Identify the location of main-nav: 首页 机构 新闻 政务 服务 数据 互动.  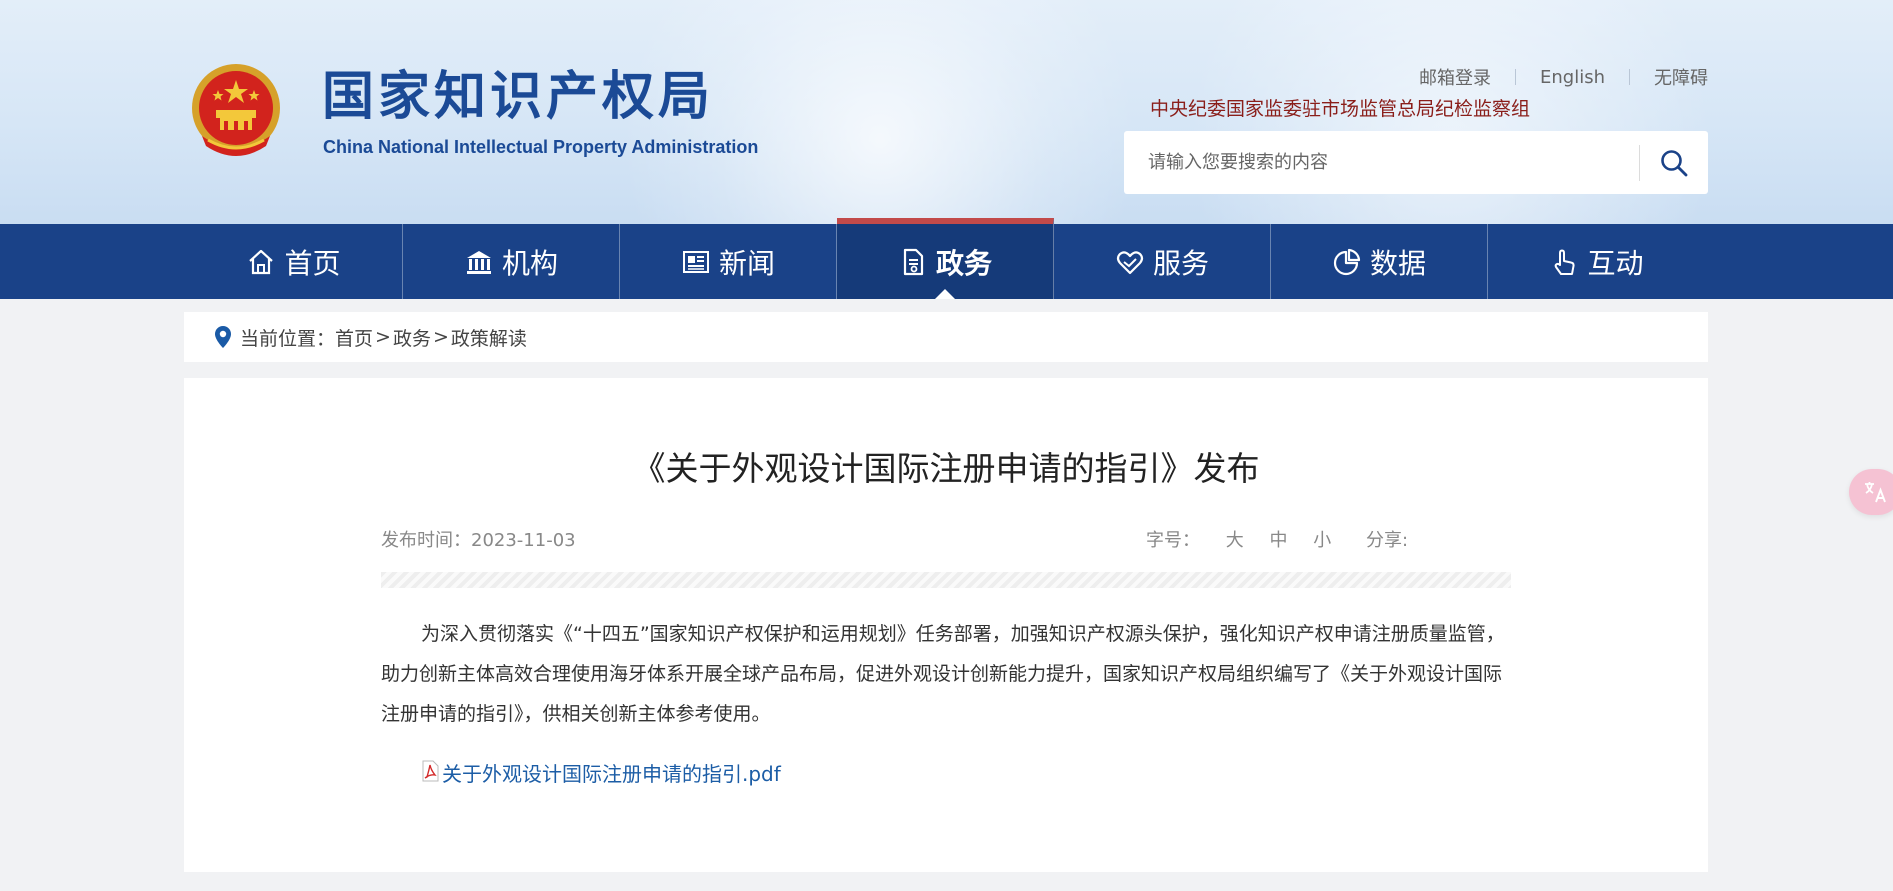
(946, 258).